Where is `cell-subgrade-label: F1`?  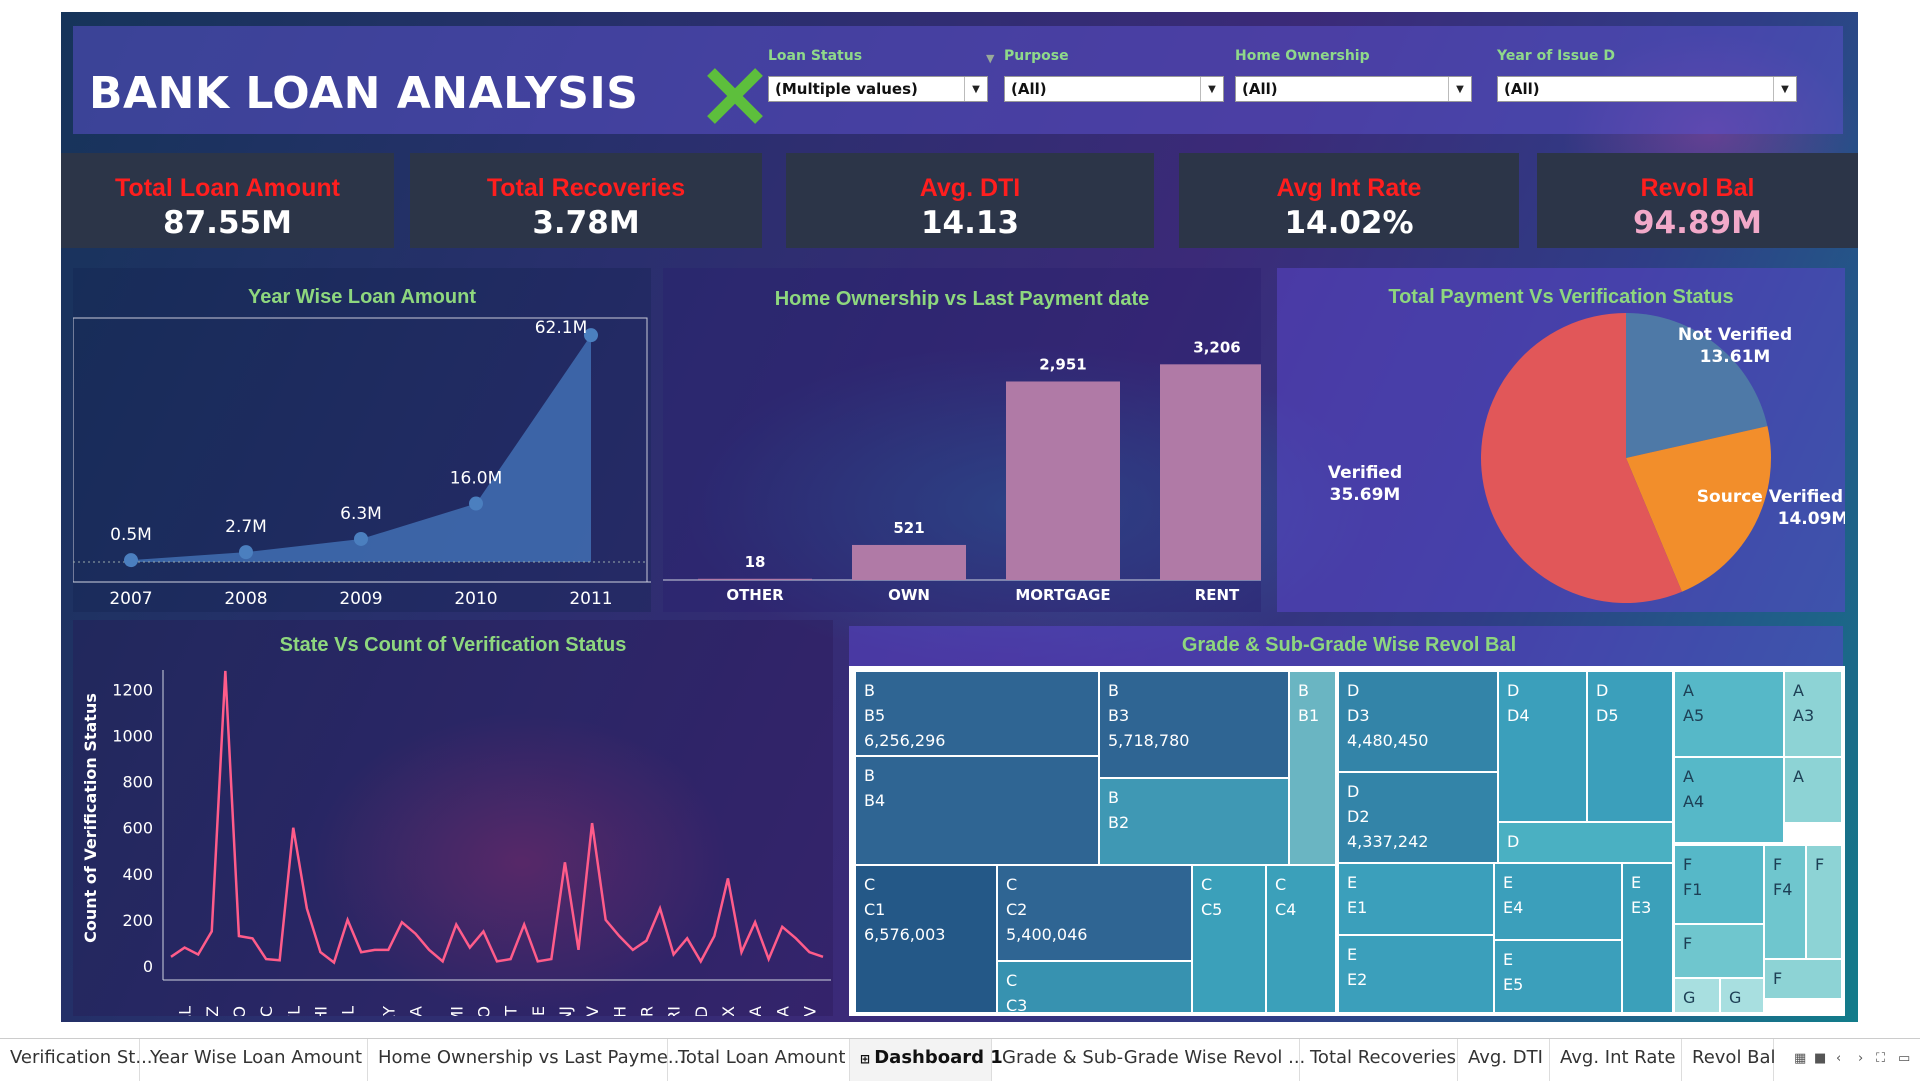
cell-subgrade-label: F1 is located at coordinates (1692, 889).